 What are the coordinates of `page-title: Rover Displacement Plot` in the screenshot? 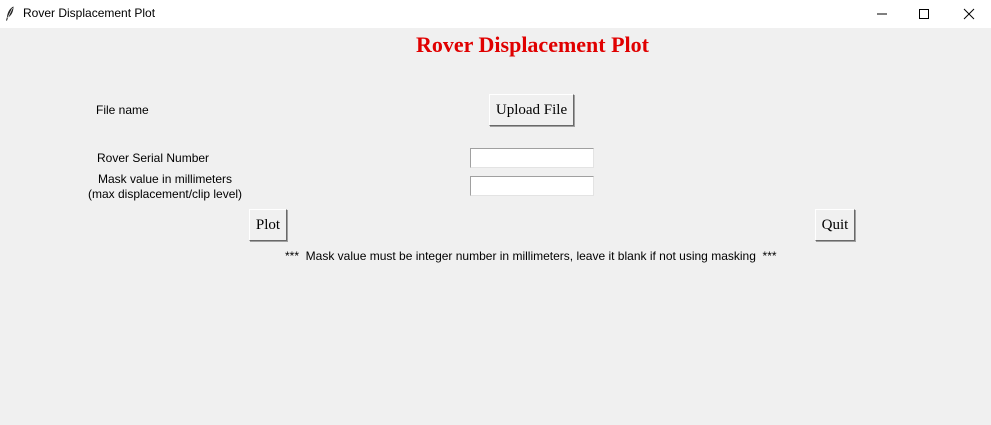 It's located at (532, 44).